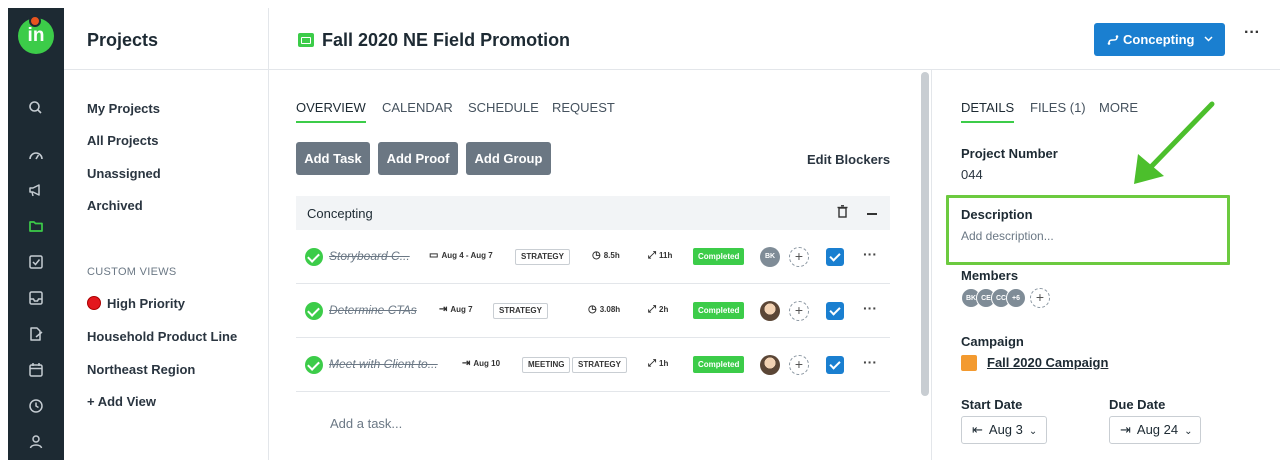 Image resolution: width=1280 pixels, height=460 pixels. I want to click on start-date-icon: ⇤, so click(977, 429).